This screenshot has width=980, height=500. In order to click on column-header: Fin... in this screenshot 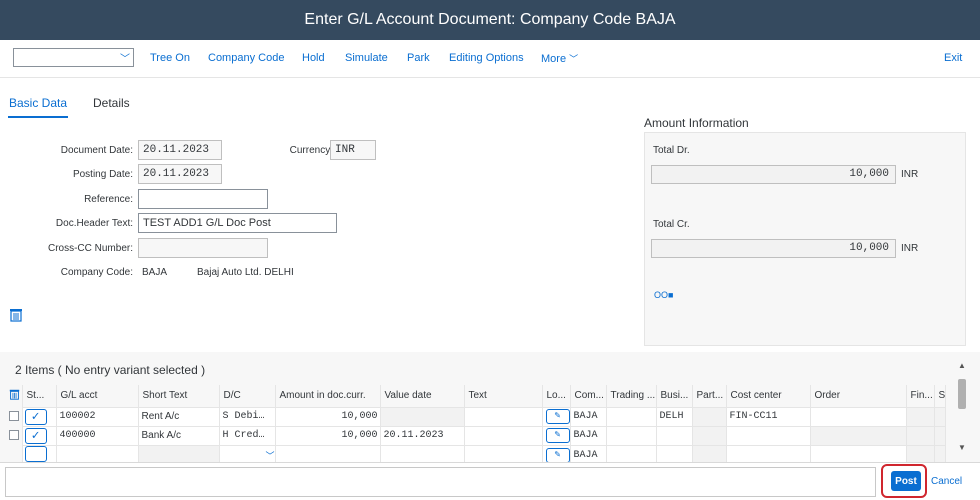, I will do `click(920, 396)`.